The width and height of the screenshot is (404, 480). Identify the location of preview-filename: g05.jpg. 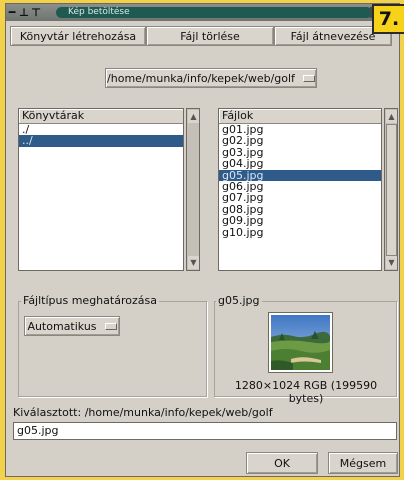
(239, 300).